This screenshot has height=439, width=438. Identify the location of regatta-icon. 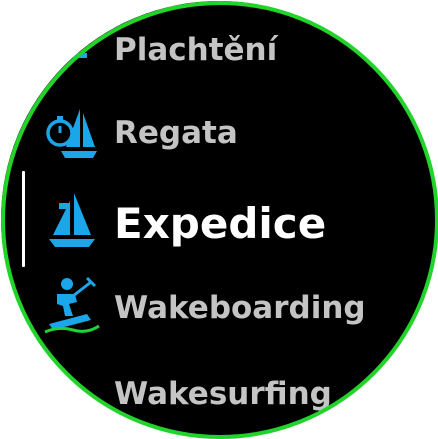
(72, 132).